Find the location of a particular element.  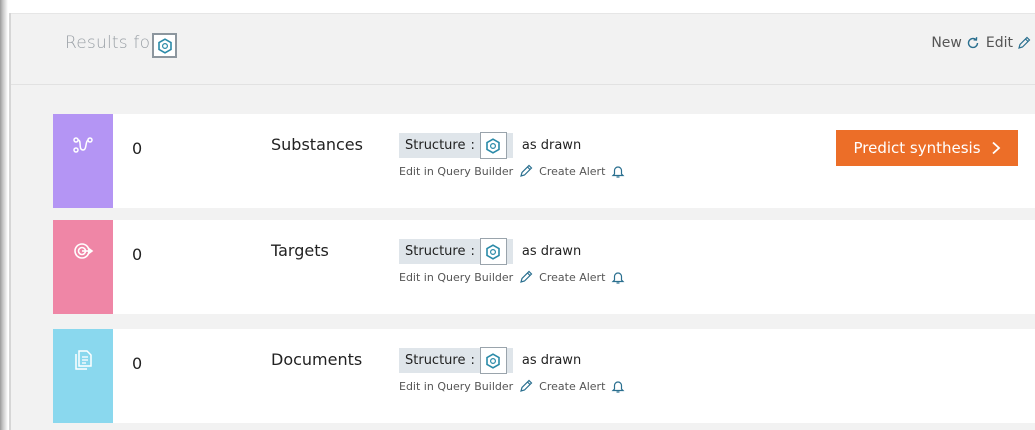

query-structure-thumbnail is located at coordinates (164, 45).